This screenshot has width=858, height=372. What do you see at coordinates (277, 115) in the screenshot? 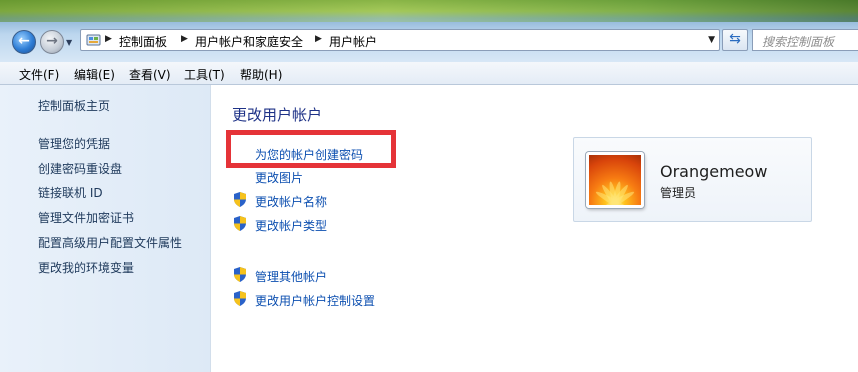
I see `page-title: 更改用户帐户` at bounding box center [277, 115].